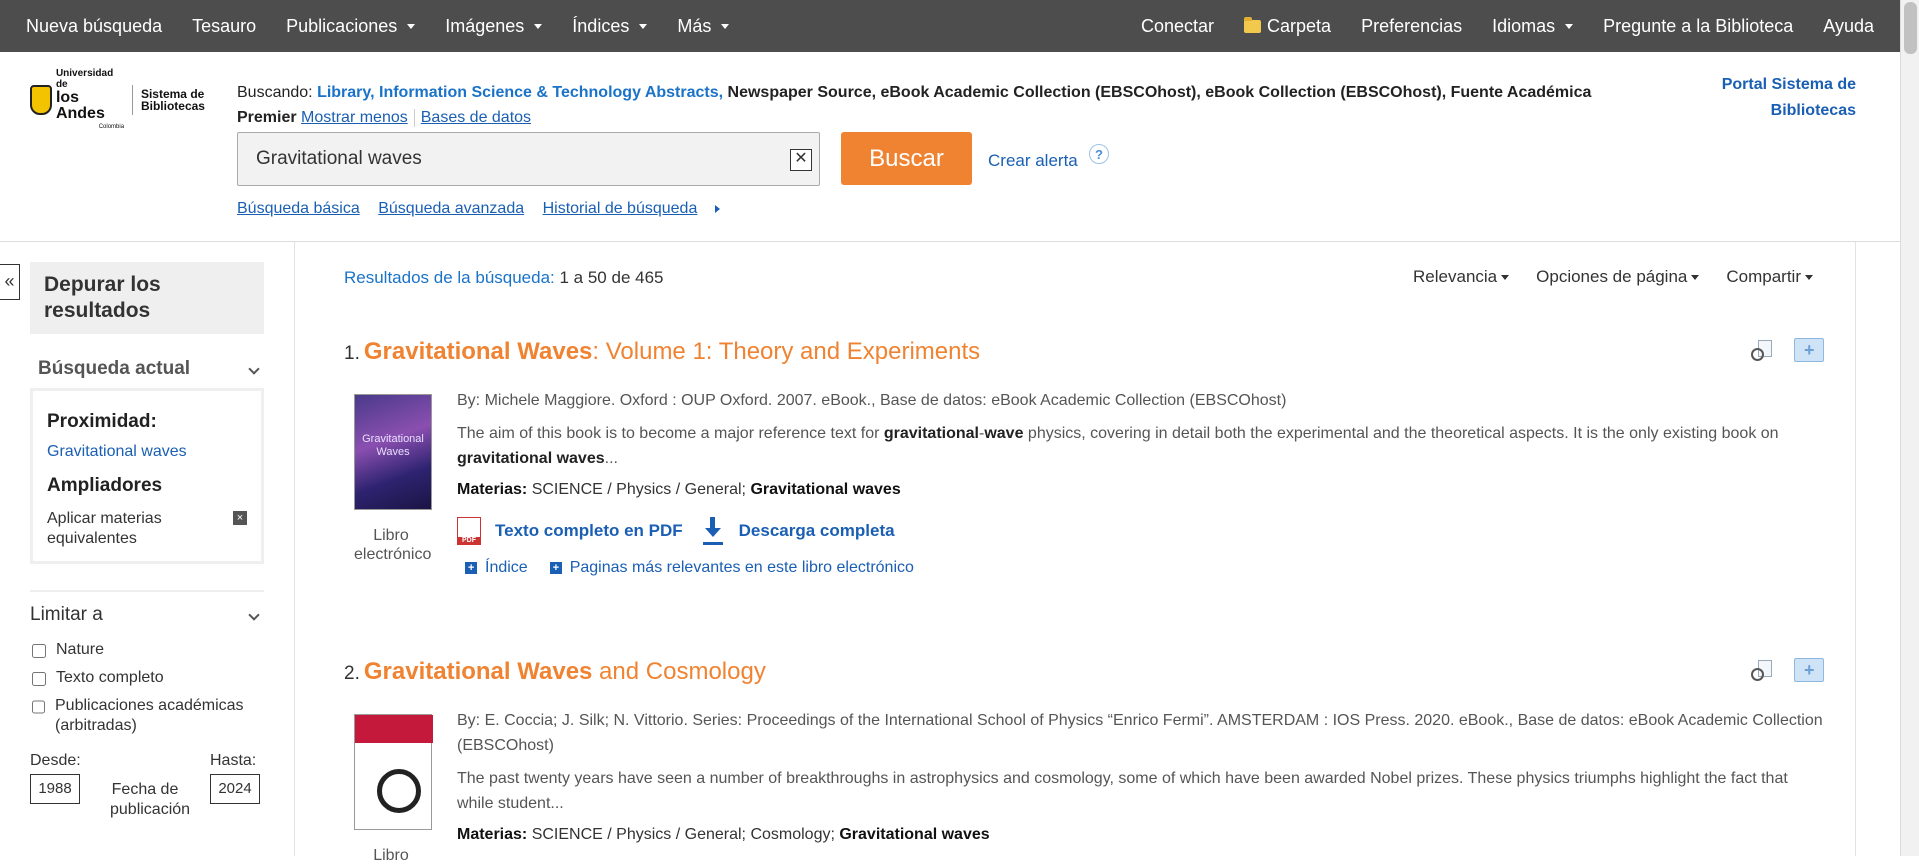 The height and width of the screenshot is (865, 1919). I want to click on limit-to-header: Limitar a, so click(147, 615).